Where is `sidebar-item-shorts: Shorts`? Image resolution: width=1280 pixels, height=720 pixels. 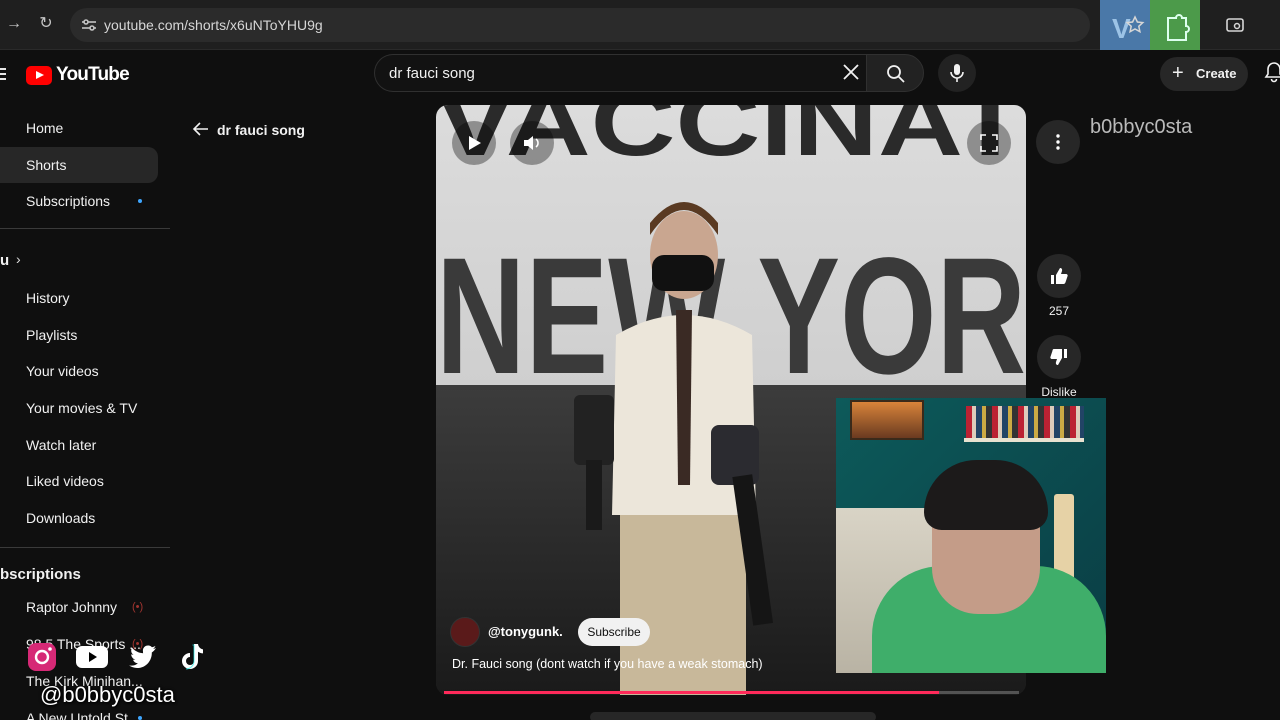
sidebar-item-shorts: Shorts is located at coordinates (79, 165).